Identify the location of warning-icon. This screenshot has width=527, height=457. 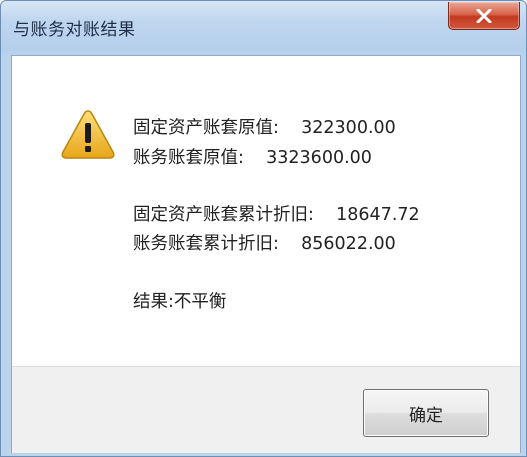
(88, 134).